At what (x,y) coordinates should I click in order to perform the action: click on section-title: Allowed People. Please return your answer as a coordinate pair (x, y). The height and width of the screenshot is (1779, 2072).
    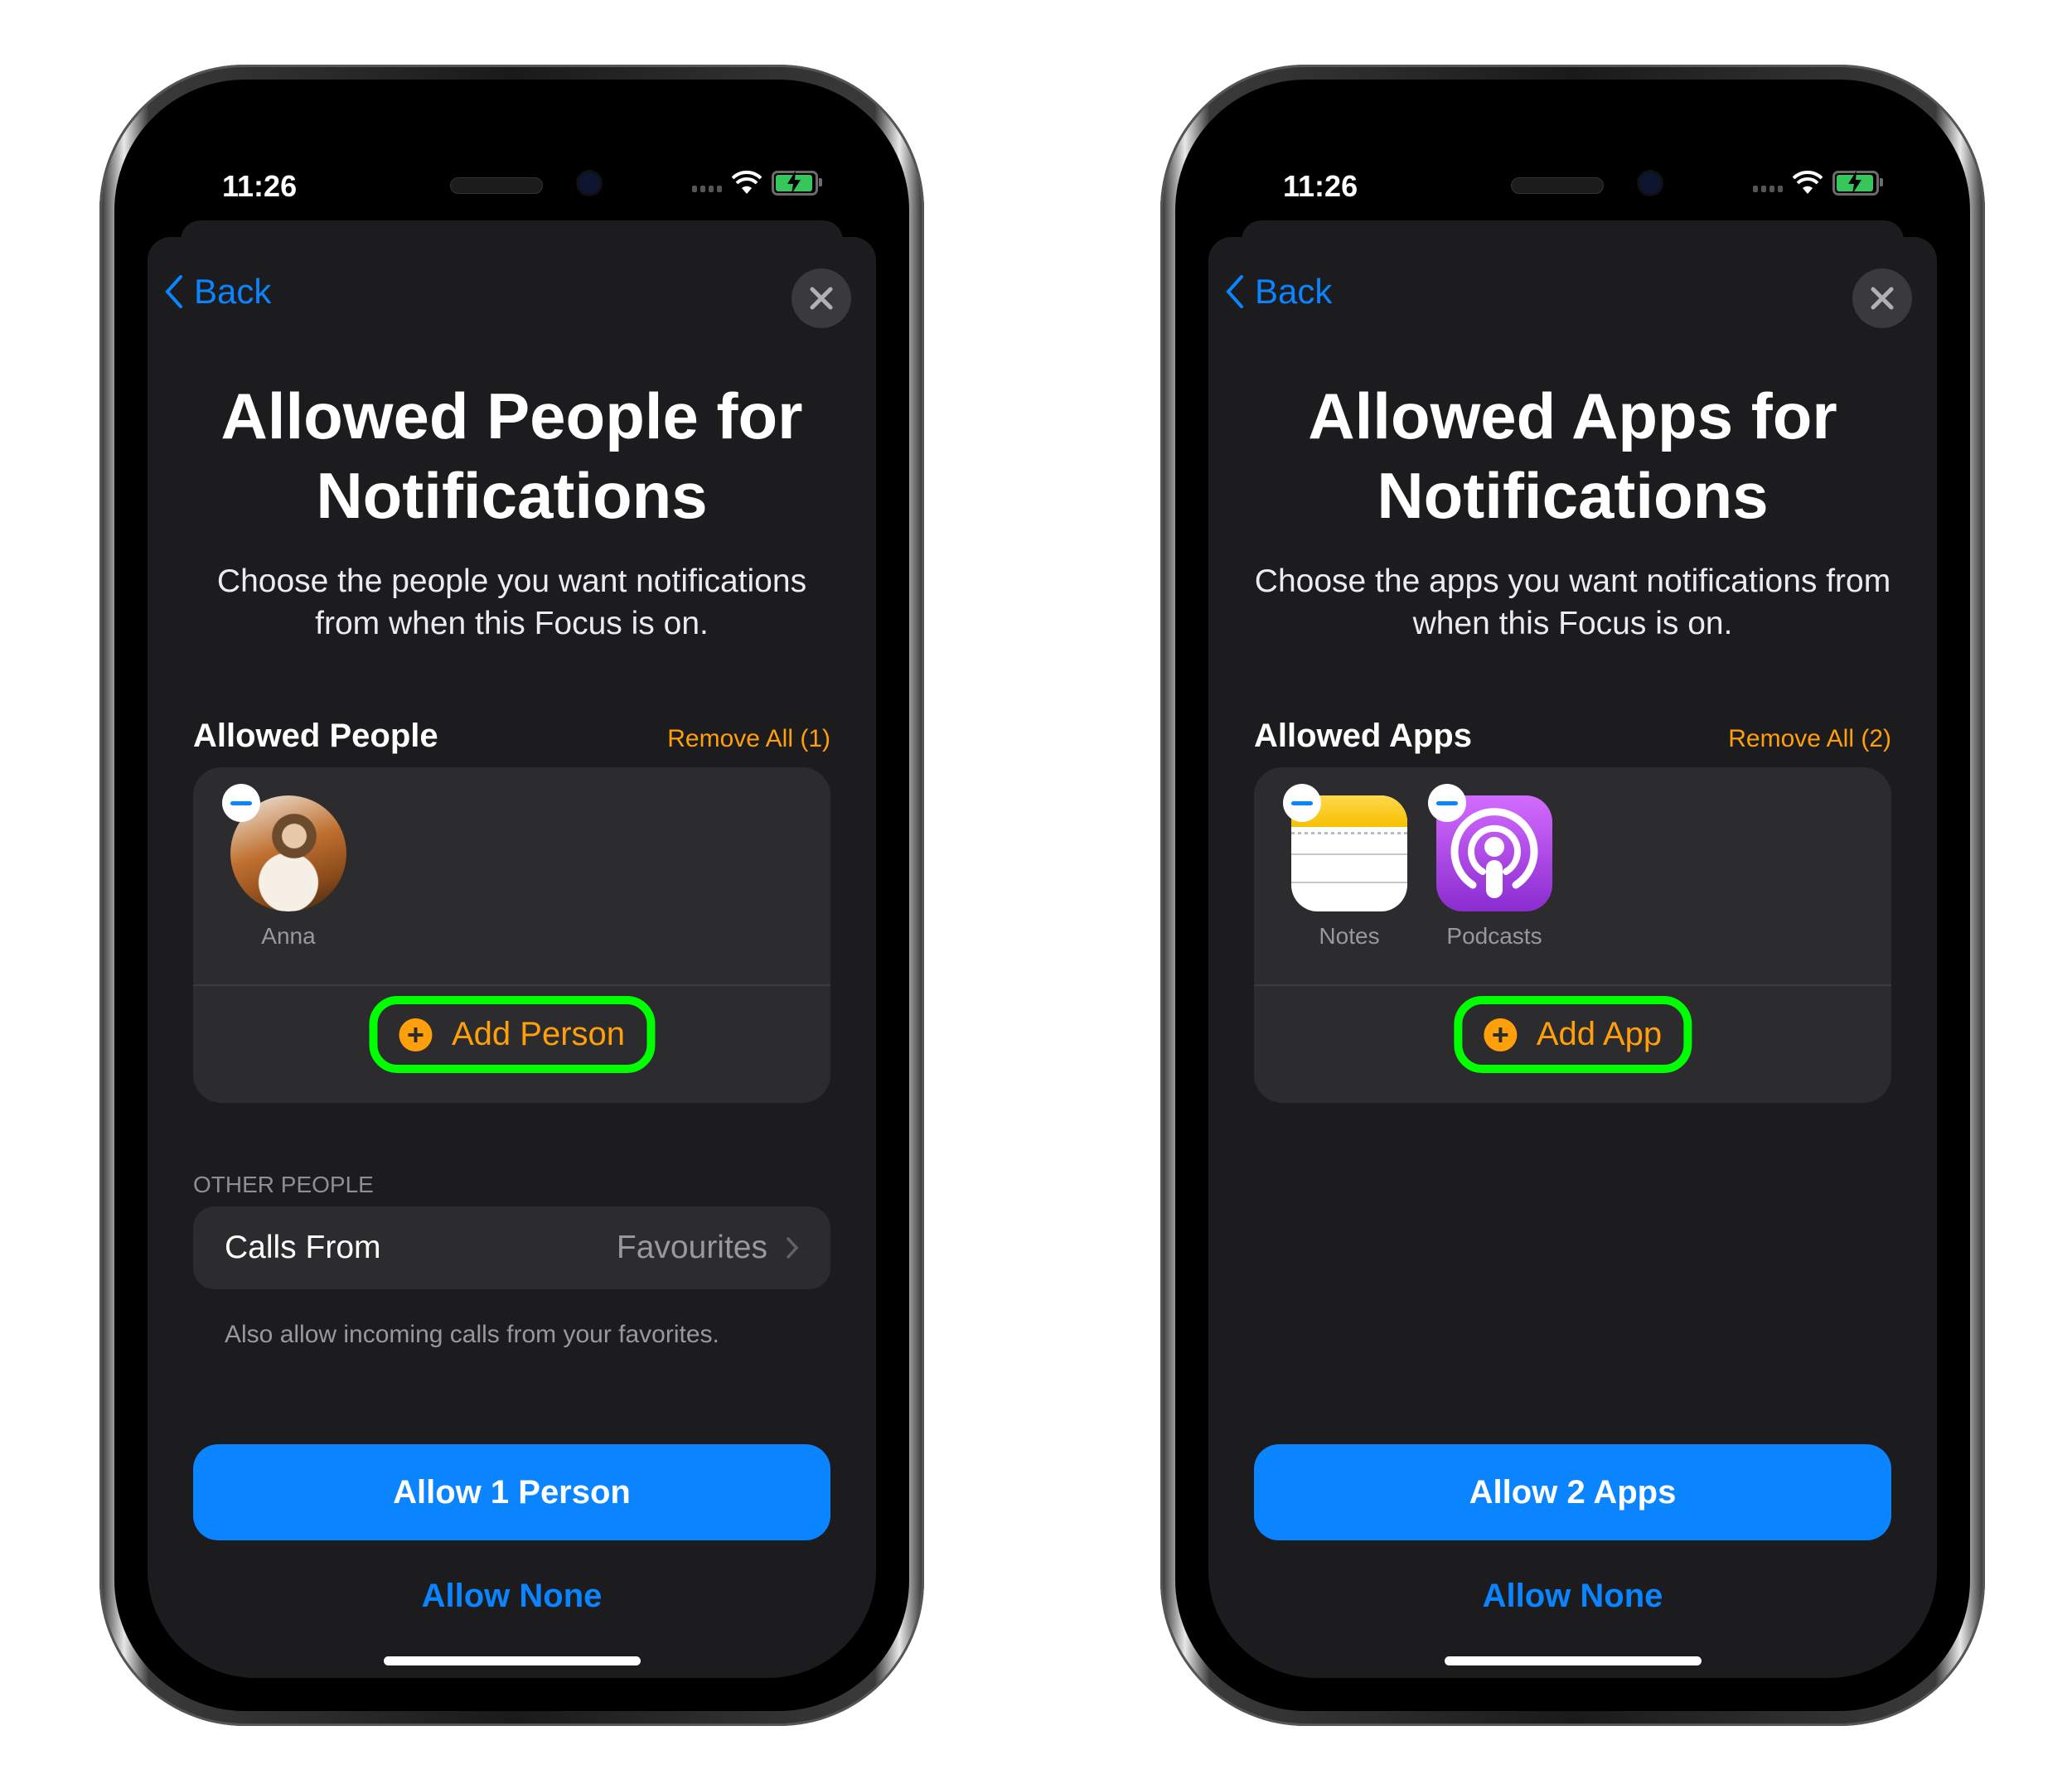
    Looking at the image, I should click on (315, 736).